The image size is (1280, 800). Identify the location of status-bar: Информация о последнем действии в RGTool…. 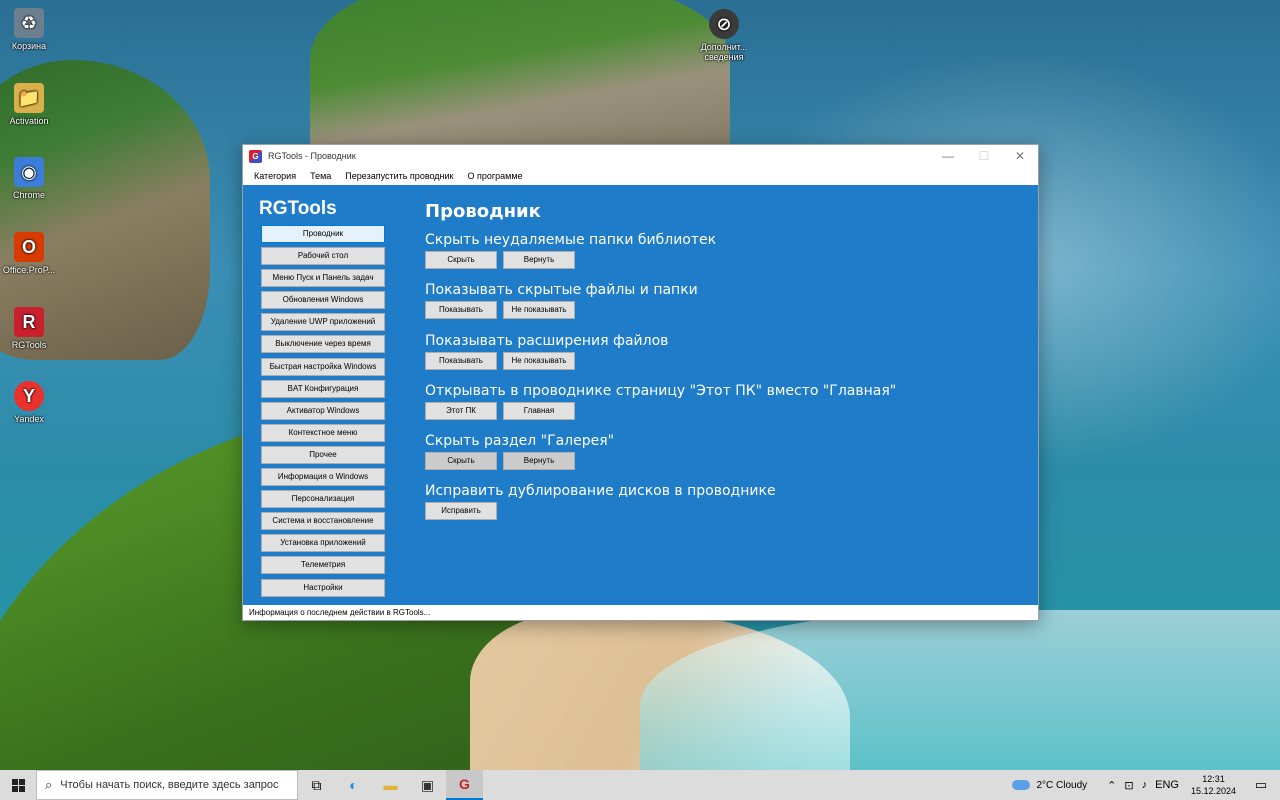
(640, 612).